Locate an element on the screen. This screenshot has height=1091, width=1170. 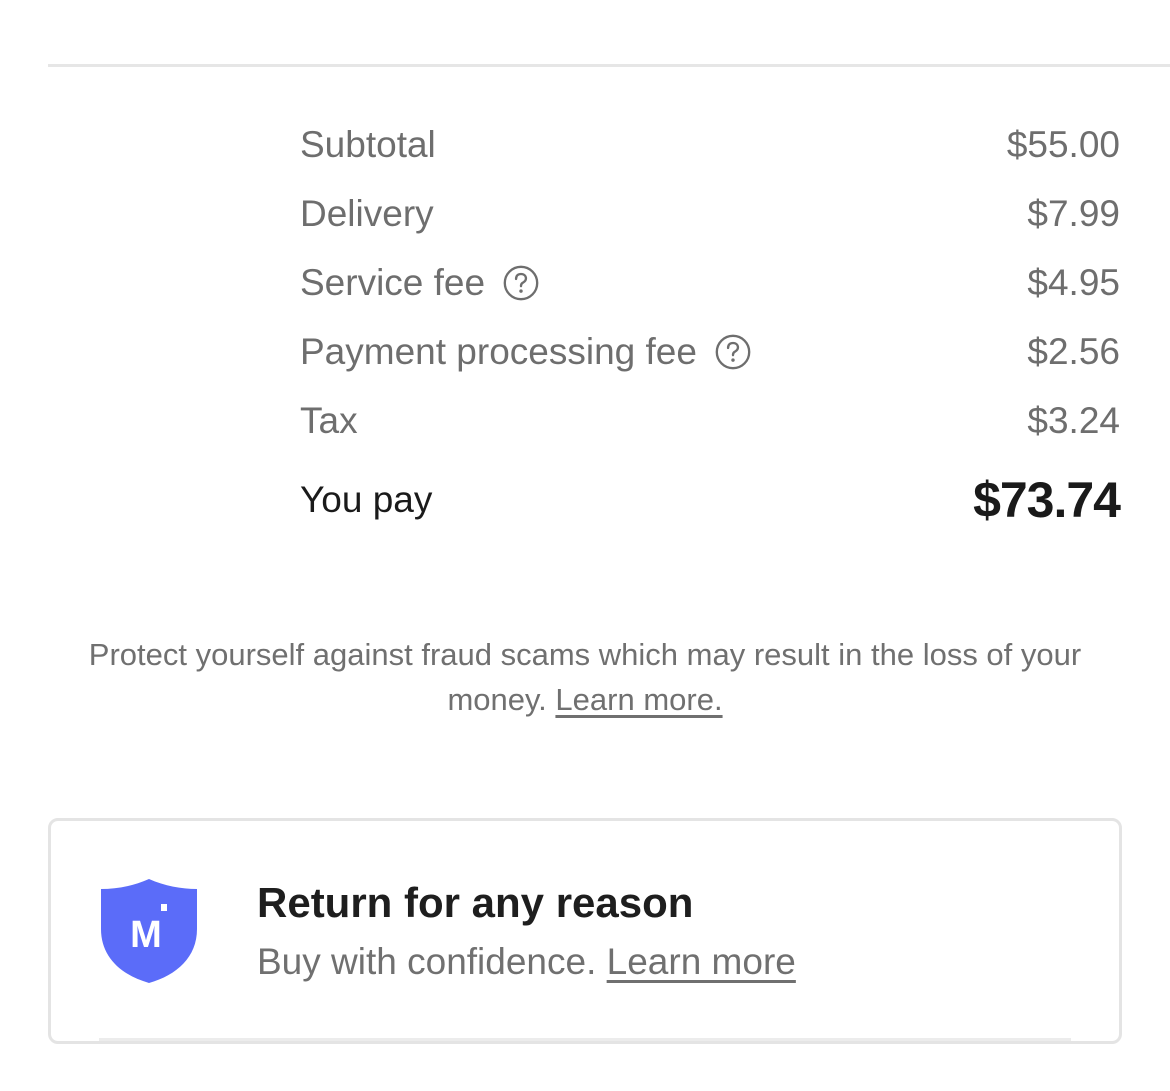
summary-row-tax: Tax $3.24 is located at coordinates (710, 421).